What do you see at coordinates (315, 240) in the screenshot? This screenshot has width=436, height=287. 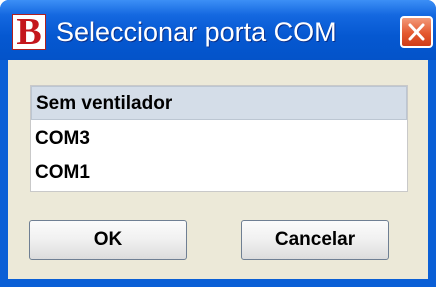 I see `cancel-button: Cancelar` at bounding box center [315, 240].